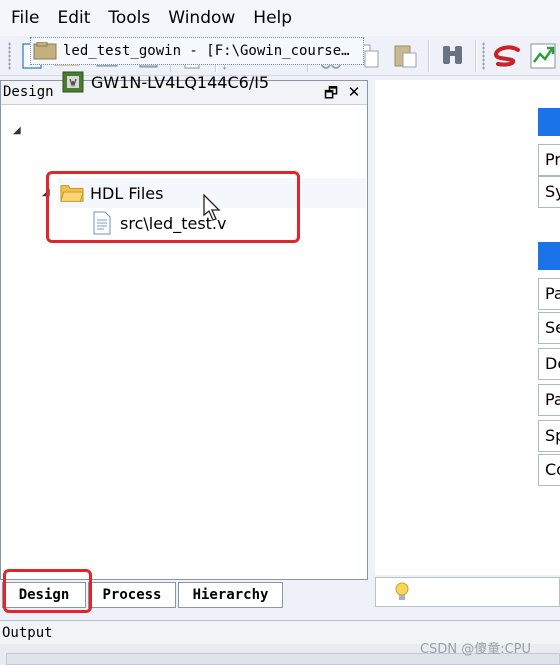 The width and height of the screenshot is (560, 665). Describe the element at coordinates (47, 591) in the screenshot. I see `highlight-box-design-tab` at that location.